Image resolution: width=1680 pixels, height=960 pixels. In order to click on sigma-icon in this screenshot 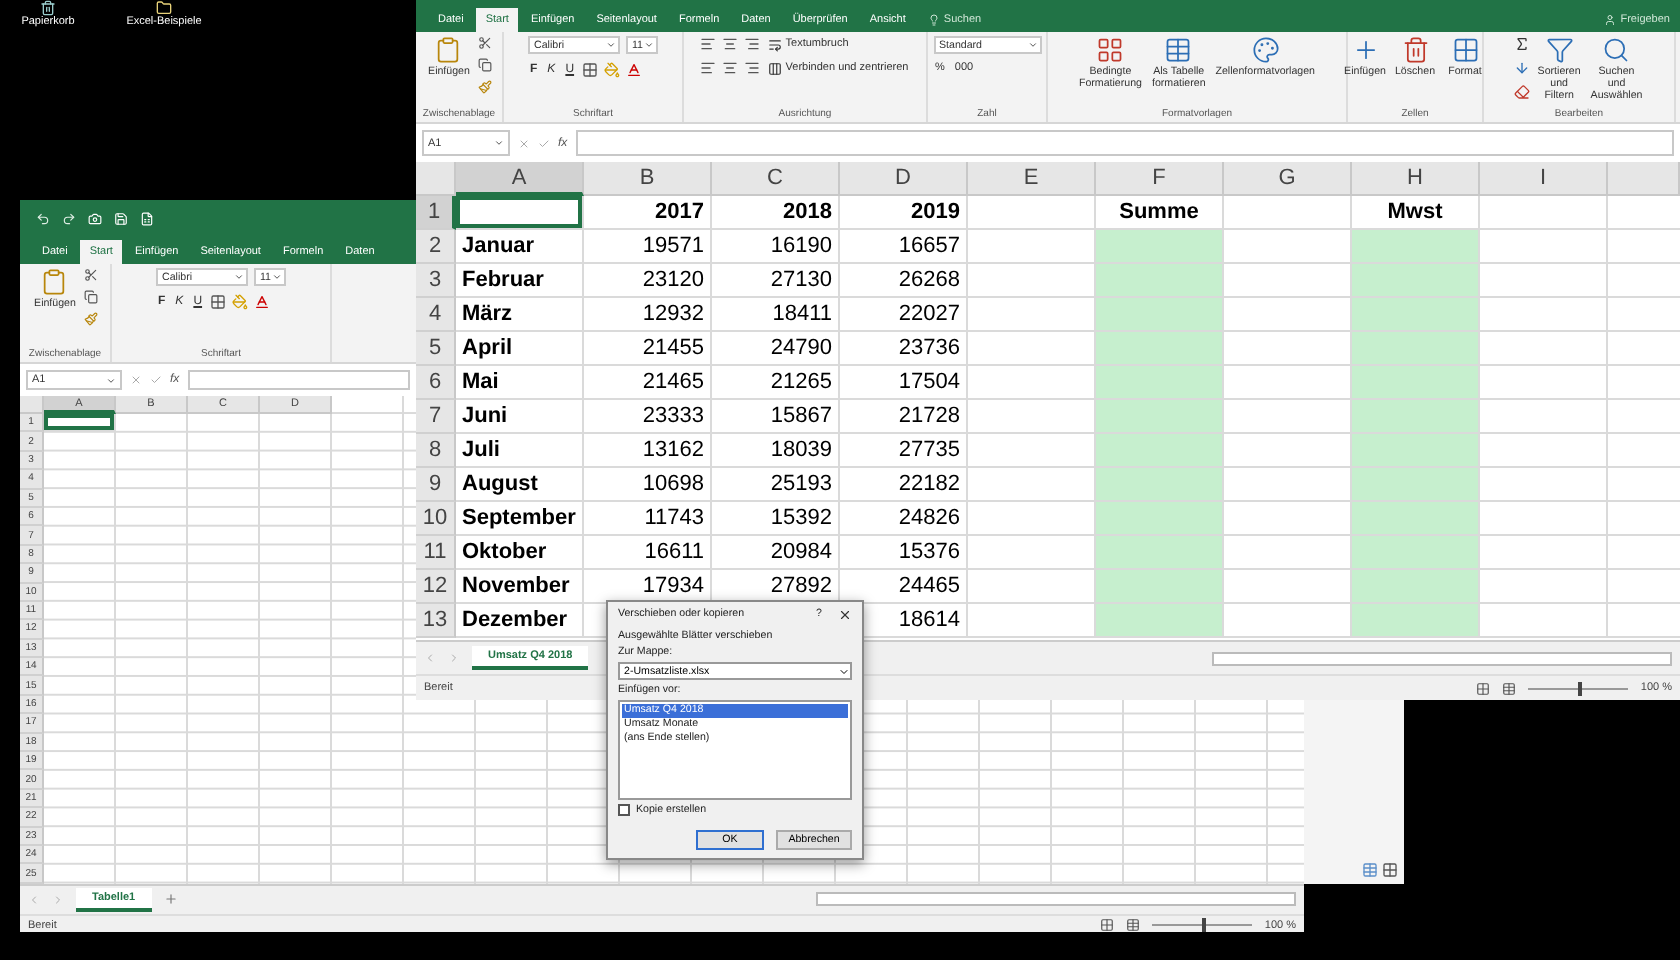, I will do `click(1521, 44)`.